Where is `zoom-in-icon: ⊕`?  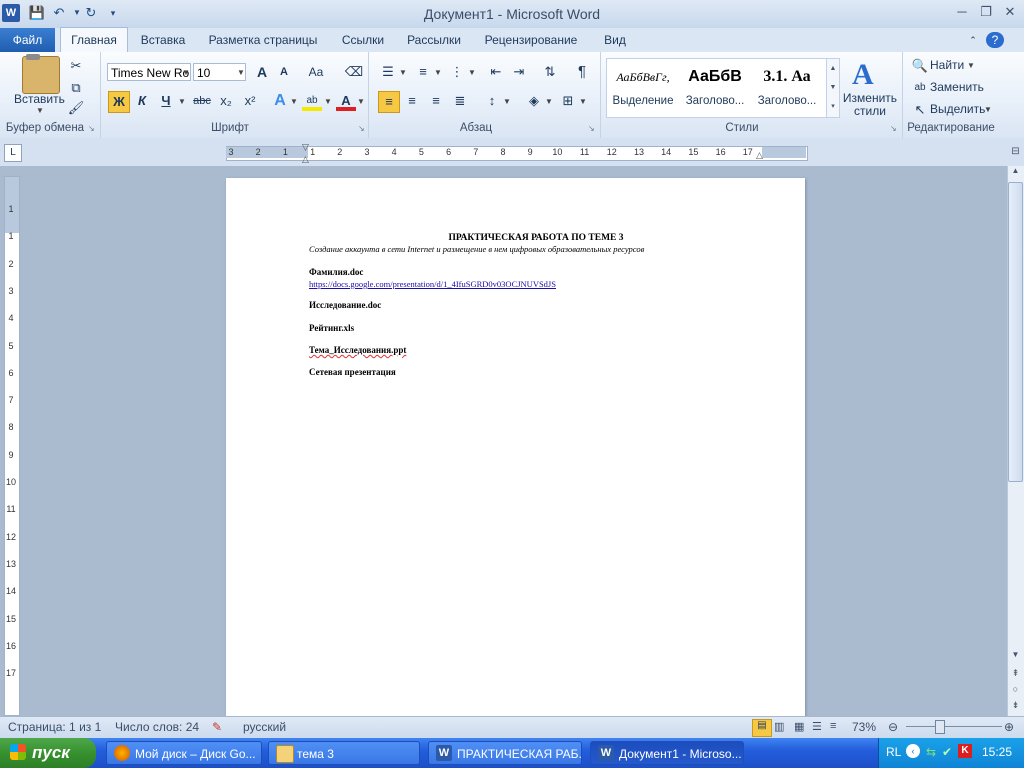
zoom-in-icon: ⊕ is located at coordinates (1009, 727).